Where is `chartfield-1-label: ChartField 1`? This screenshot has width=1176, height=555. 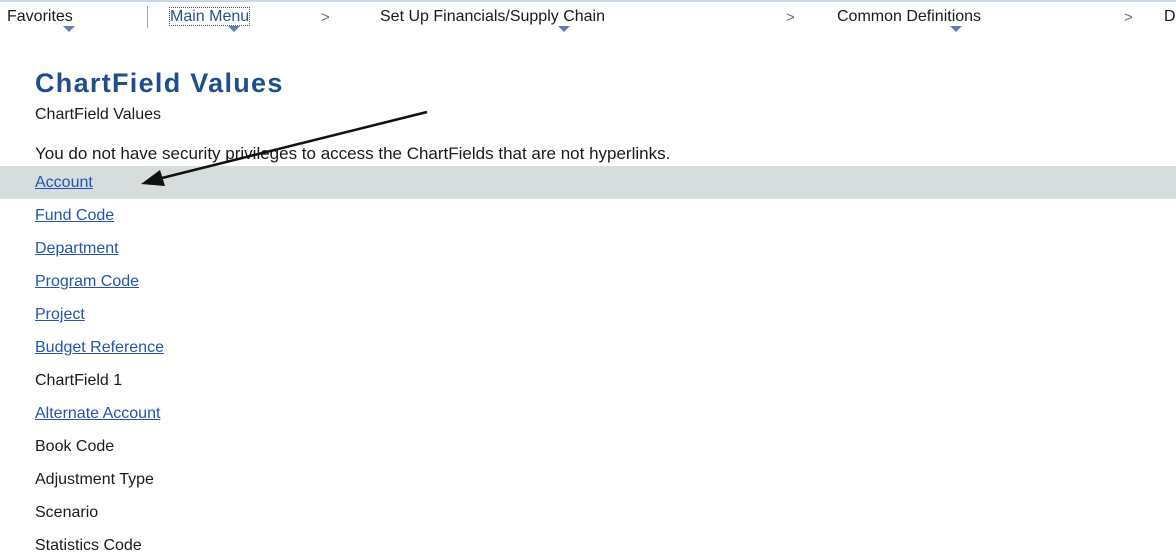
chartfield-1-label: ChartField 1 is located at coordinates (79, 380).